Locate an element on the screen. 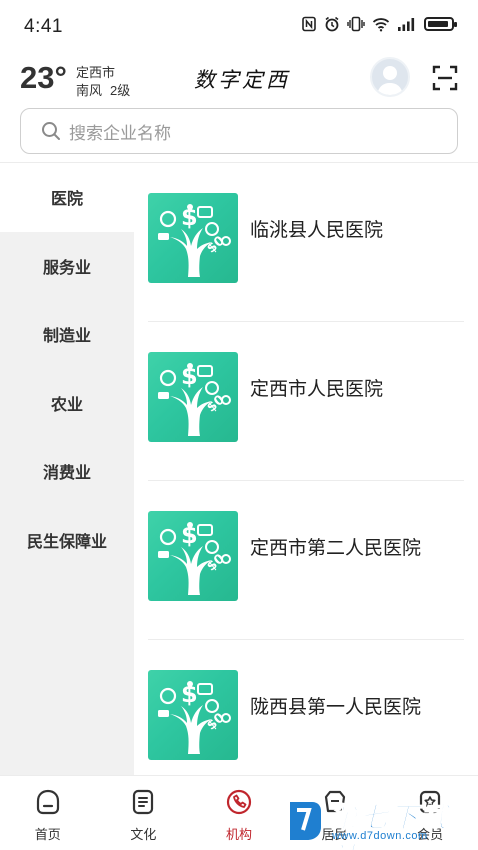  top-header: 23° 定西市 南风 2级 数字定西 is located at coordinates (239, 78).